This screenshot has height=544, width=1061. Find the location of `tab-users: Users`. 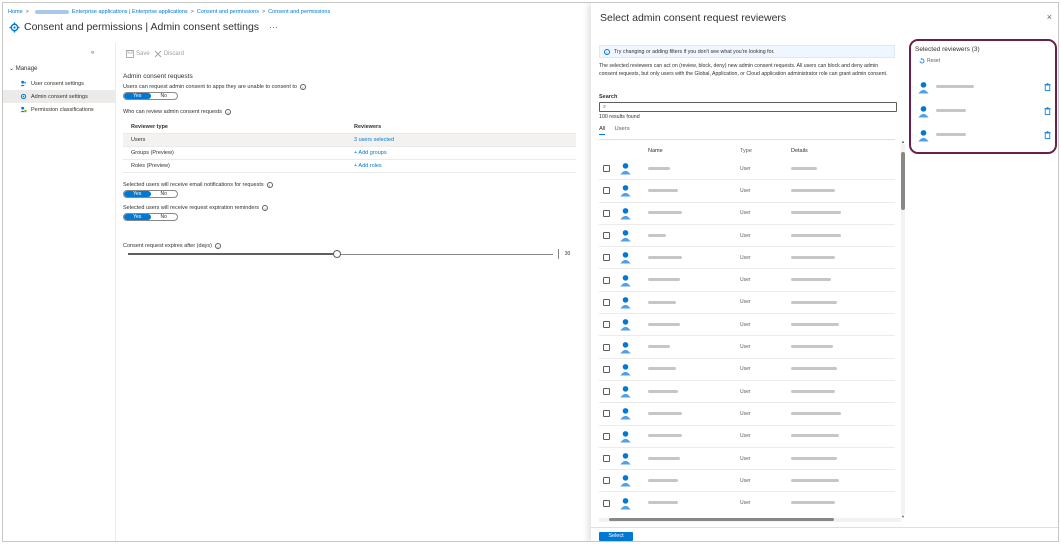

tab-users: Users is located at coordinates (621, 130).